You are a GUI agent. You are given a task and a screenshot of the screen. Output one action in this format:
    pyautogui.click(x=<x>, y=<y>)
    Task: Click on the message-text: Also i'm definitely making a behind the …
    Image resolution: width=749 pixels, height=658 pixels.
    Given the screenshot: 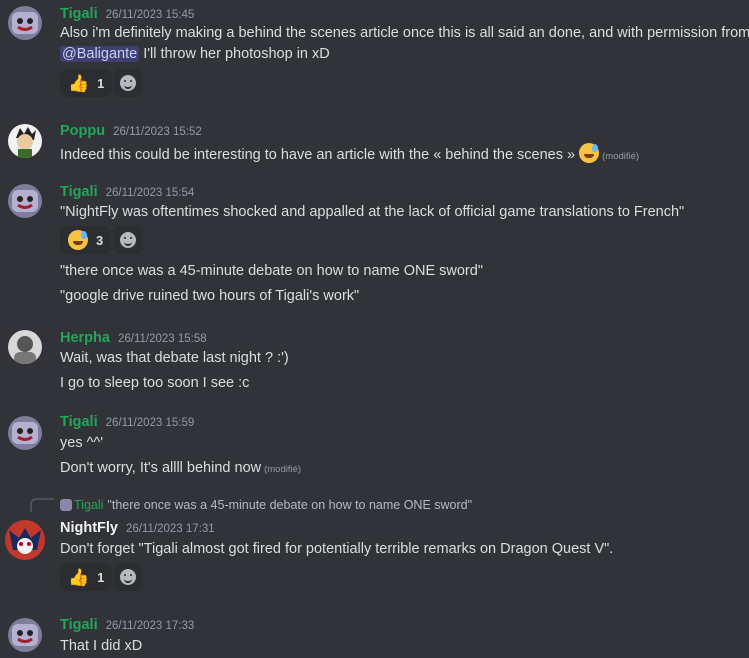 What is the action you would take?
    pyautogui.click(x=404, y=33)
    